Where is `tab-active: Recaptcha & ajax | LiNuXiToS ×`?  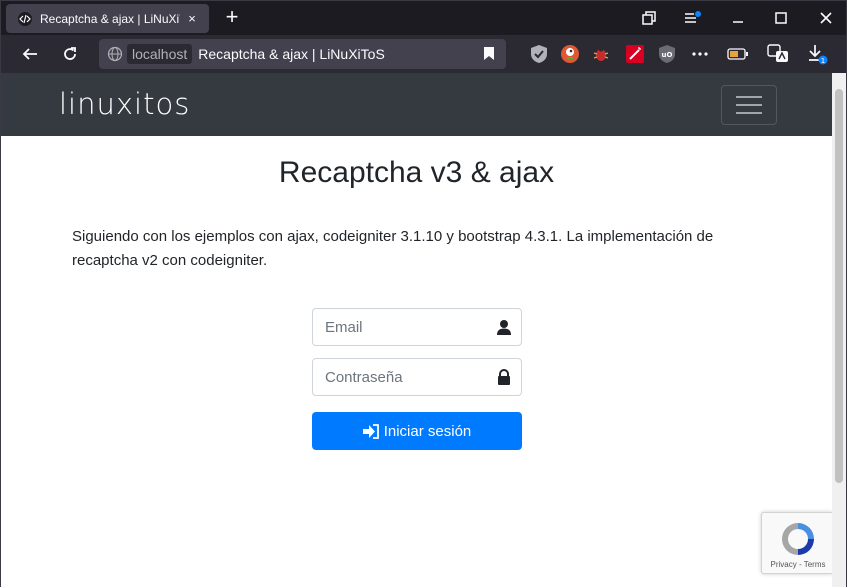
tab-active: Recaptcha & ajax | LiNuXiToS × is located at coordinates (107, 18).